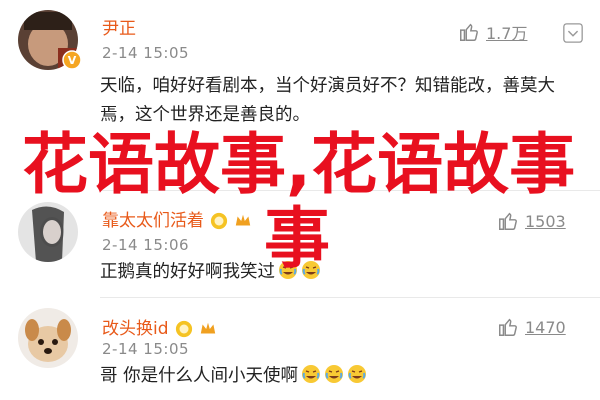  Describe the element at coordinates (187, 272) in the screenshot. I see `comment-text-content: 正鹅真的好好啊我笑过` at that location.